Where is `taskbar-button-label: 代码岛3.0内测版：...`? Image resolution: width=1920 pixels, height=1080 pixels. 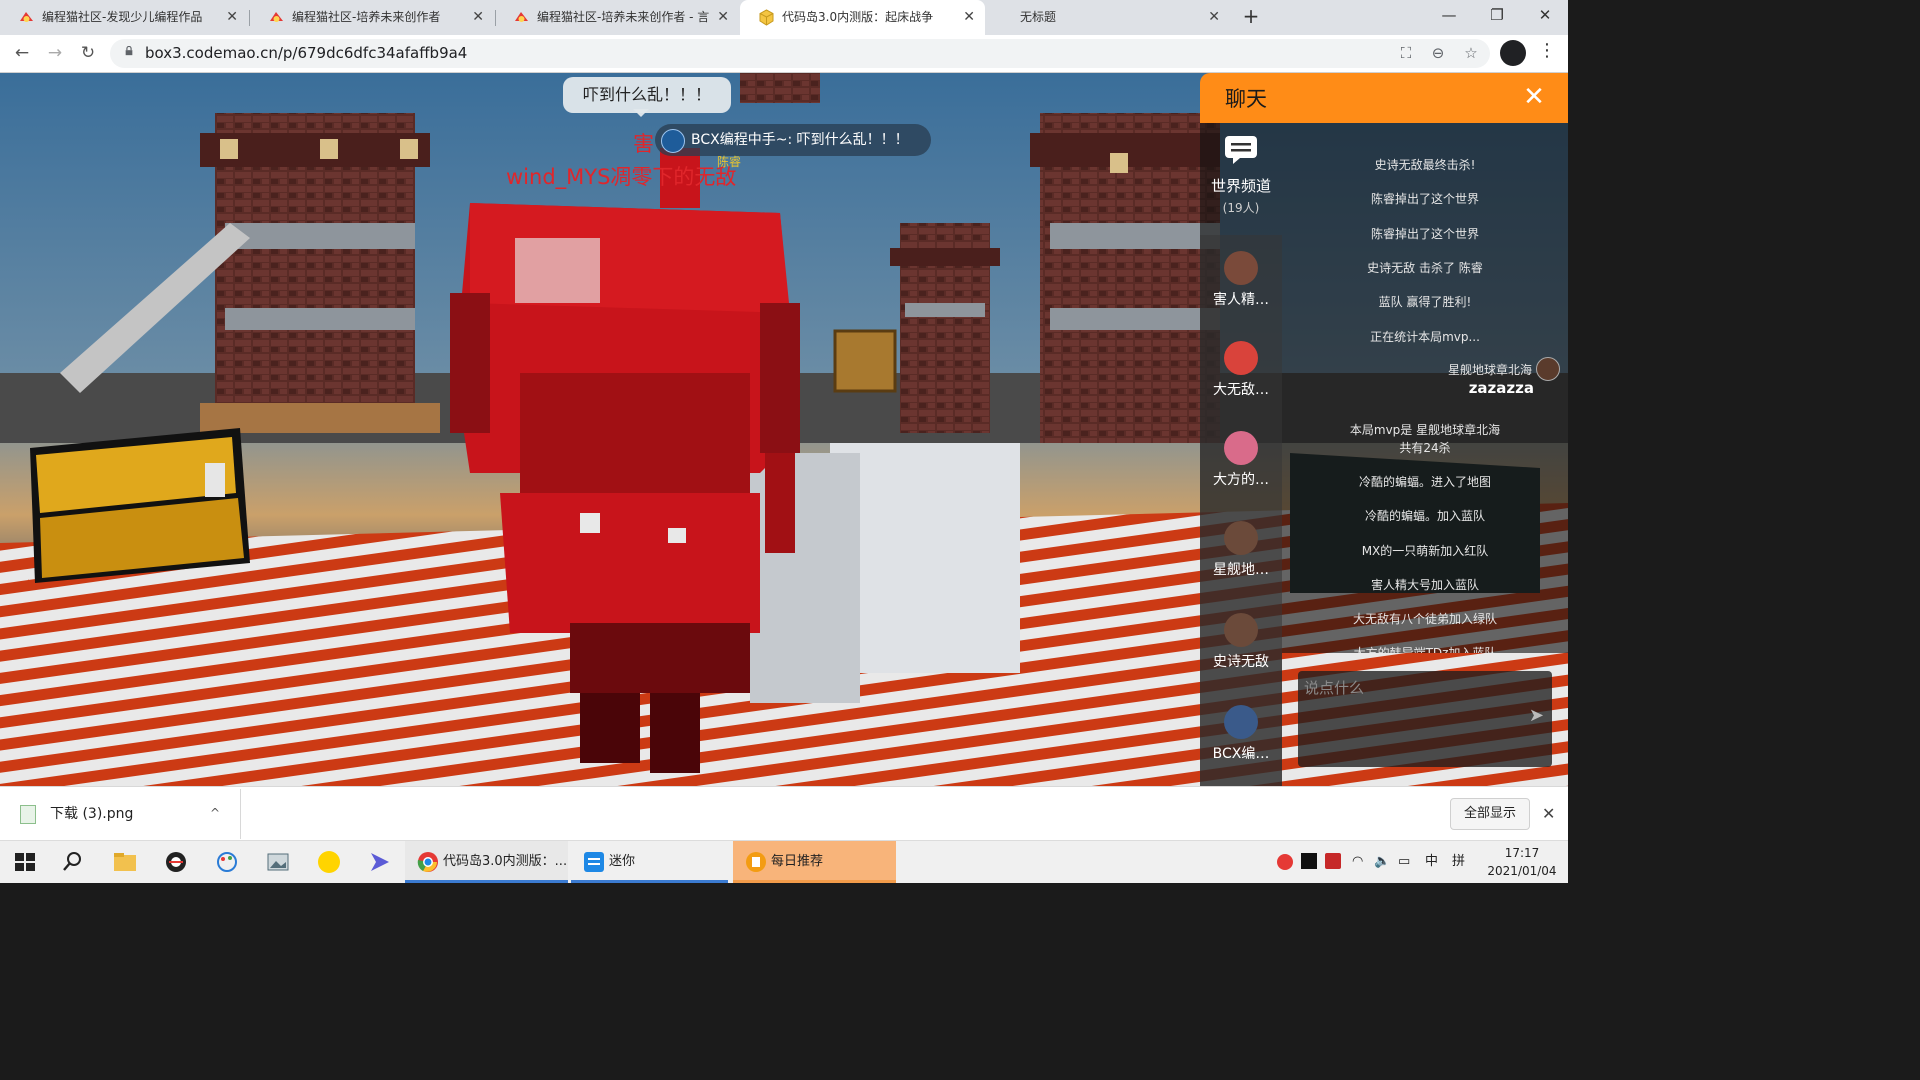 taskbar-button-label: 代码岛3.0内测版：... is located at coordinates (505, 861).